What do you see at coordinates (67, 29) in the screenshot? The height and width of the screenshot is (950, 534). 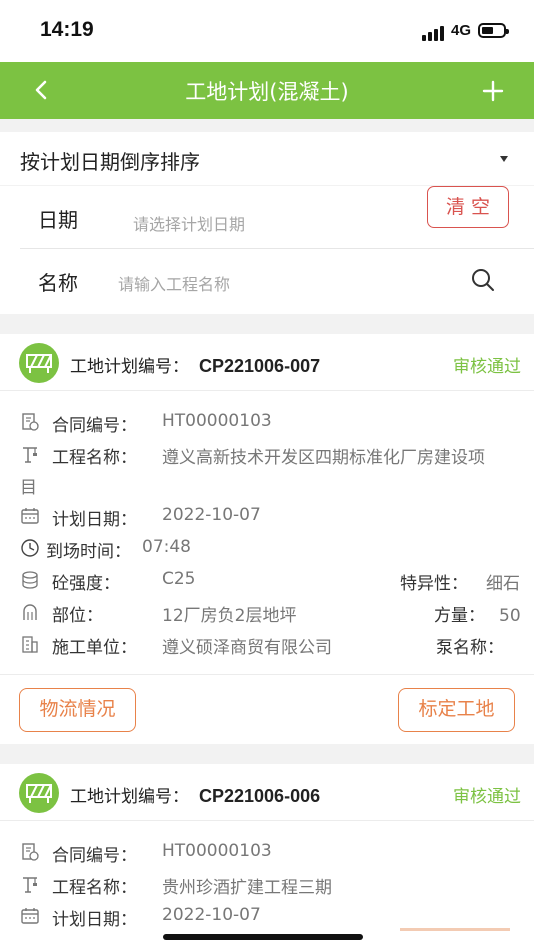 I see `status-time: 14:19` at bounding box center [67, 29].